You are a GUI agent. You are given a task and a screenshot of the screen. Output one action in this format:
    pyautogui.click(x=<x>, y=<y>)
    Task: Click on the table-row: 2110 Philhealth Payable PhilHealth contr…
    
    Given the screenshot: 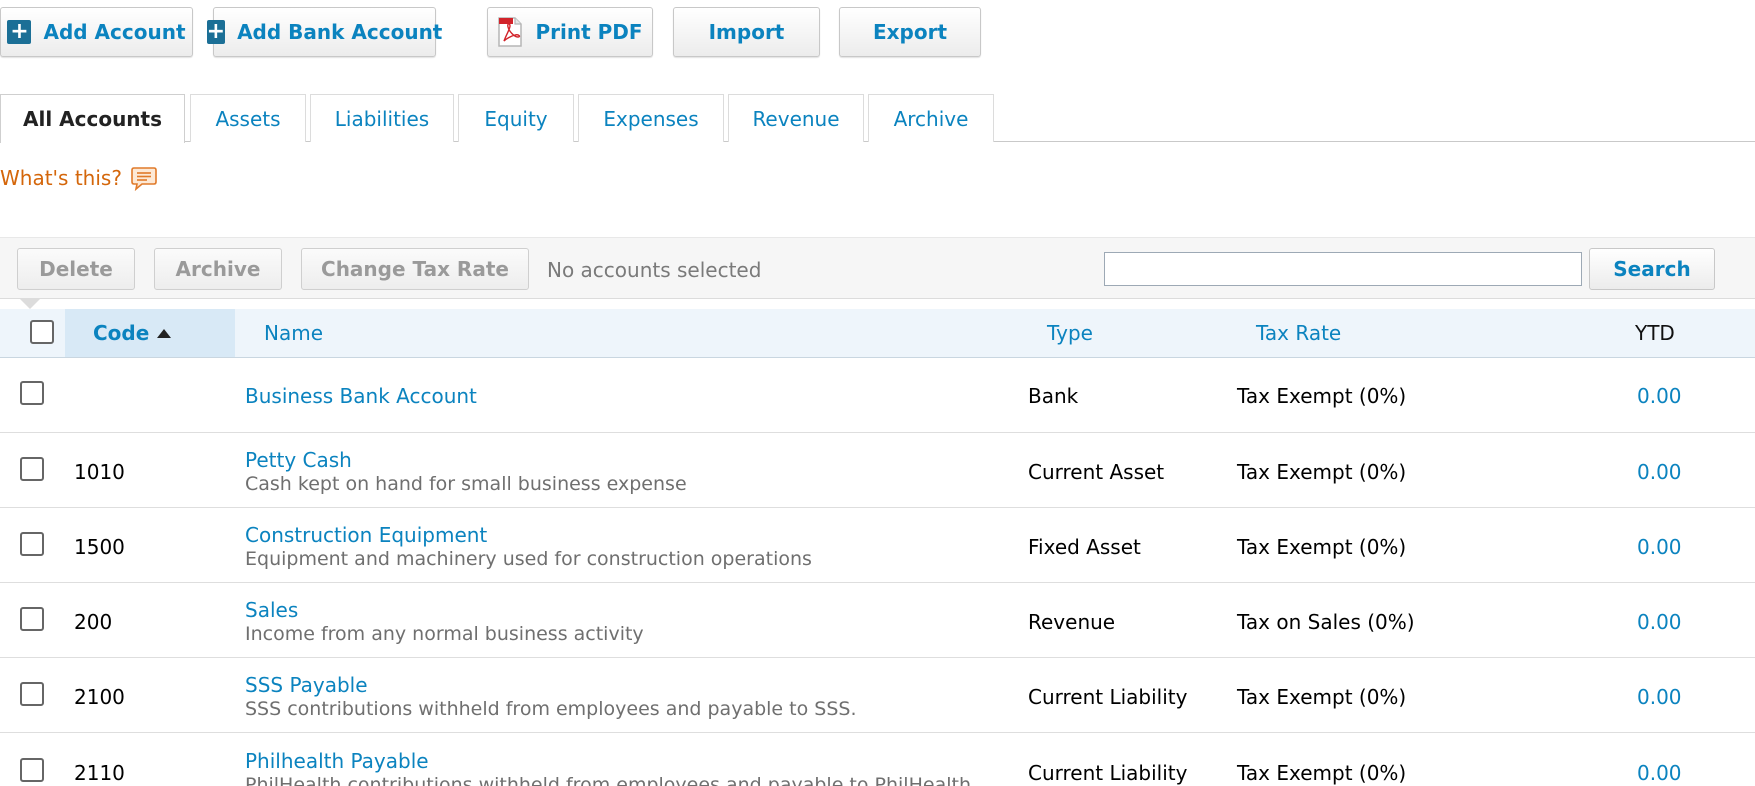 What is the action you would take?
    pyautogui.click(x=877, y=760)
    